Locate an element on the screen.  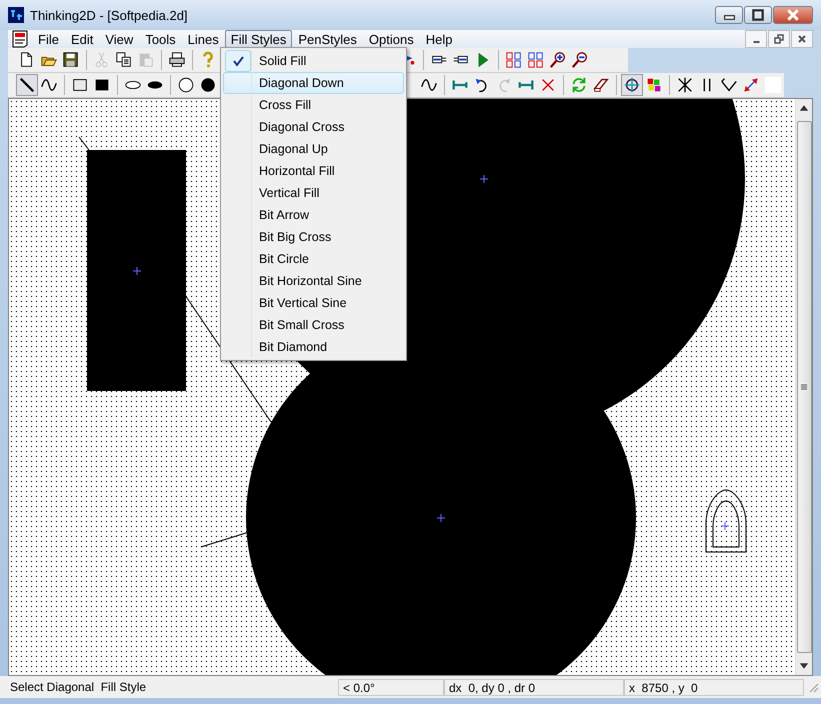
refresh-icon is located at coordinates (579, 85).